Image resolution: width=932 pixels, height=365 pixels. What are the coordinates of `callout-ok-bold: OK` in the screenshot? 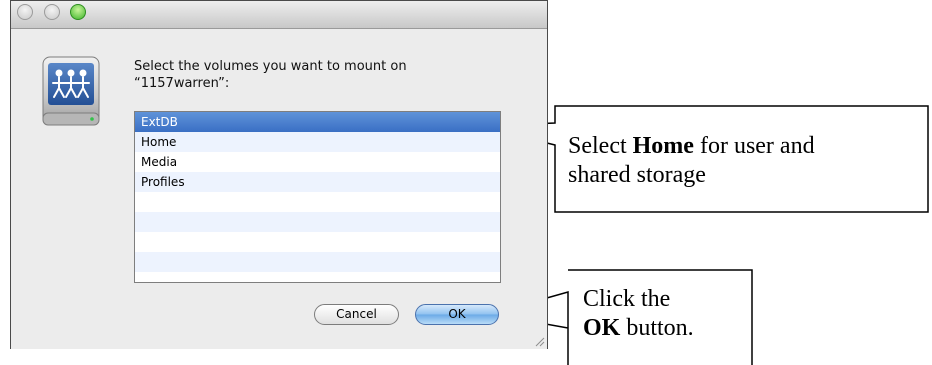 It's located at (602, 328).